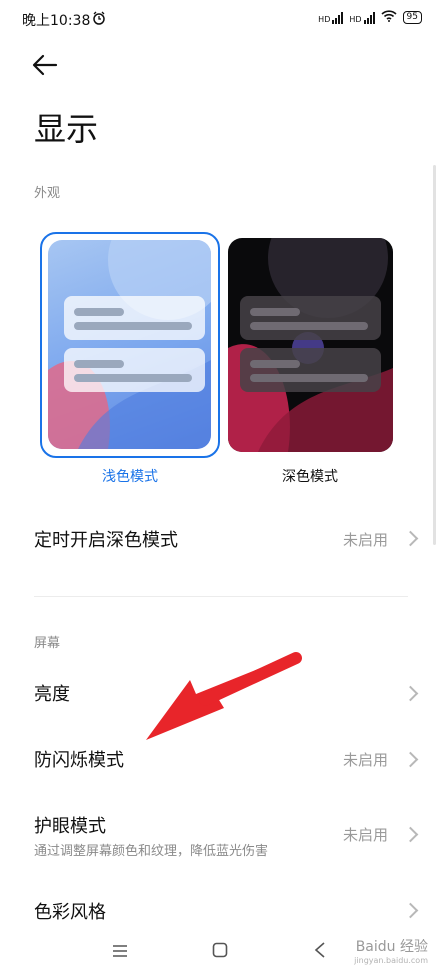 Image resolution: width=442 pixels, height=978 pixels. Describe the element at coordinates (106, 540) in the screenshot. I see `schedule-dark-title: 定时开启深色模式` at that location.